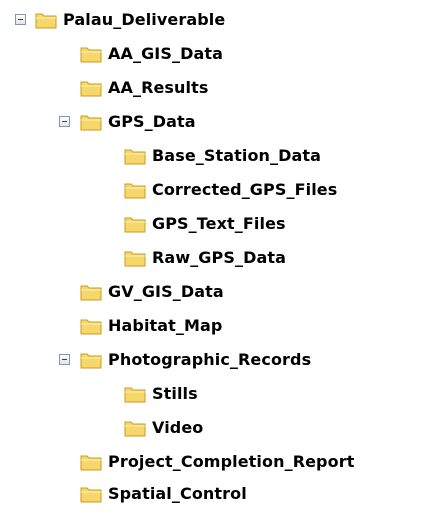 This screenshot has height=512, width=440. I want to click on tree-node-palau-deliverable: Palau_Deliverable, so click(220, 20).